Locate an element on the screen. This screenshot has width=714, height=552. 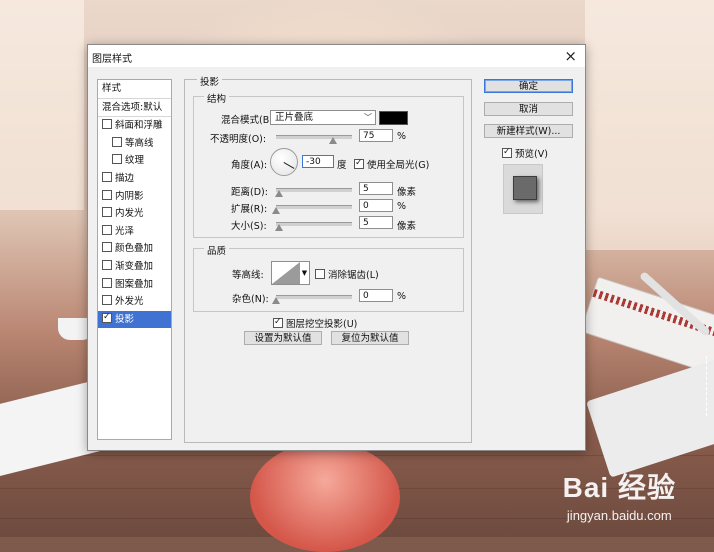
distance-label: 距离(D): is located at coordinates (249, 192).